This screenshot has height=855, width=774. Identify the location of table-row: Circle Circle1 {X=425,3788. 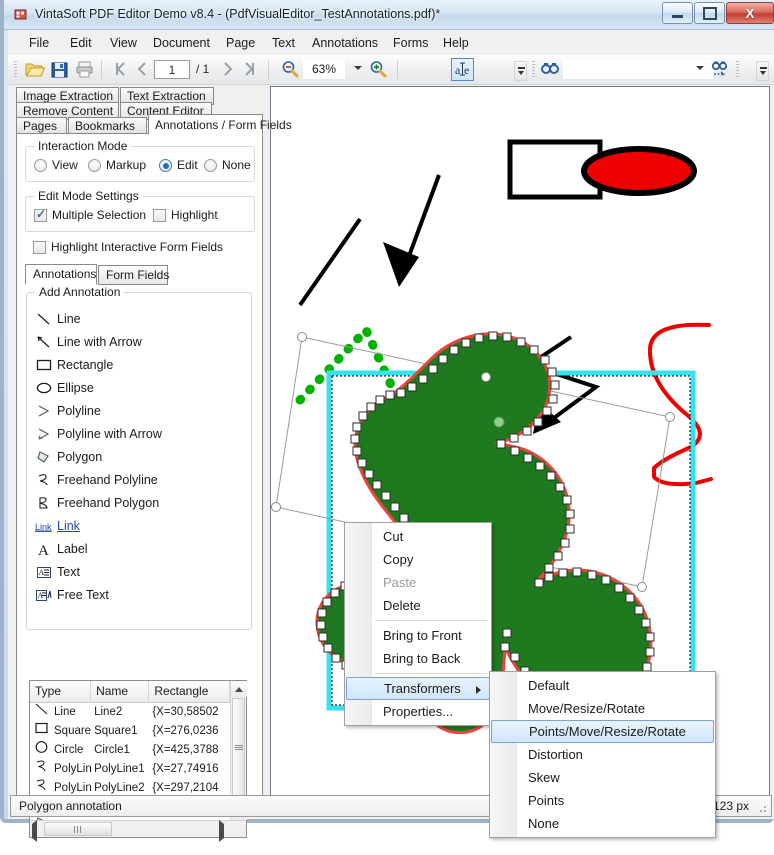
(130, 750).